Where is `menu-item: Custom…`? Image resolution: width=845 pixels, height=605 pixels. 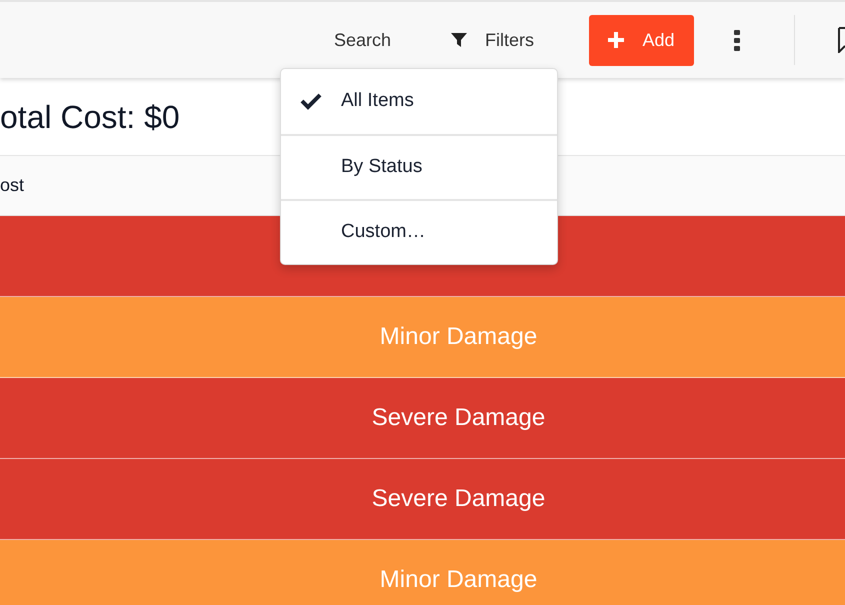 menu-item: Custom… is located at coordinates (419, 231).